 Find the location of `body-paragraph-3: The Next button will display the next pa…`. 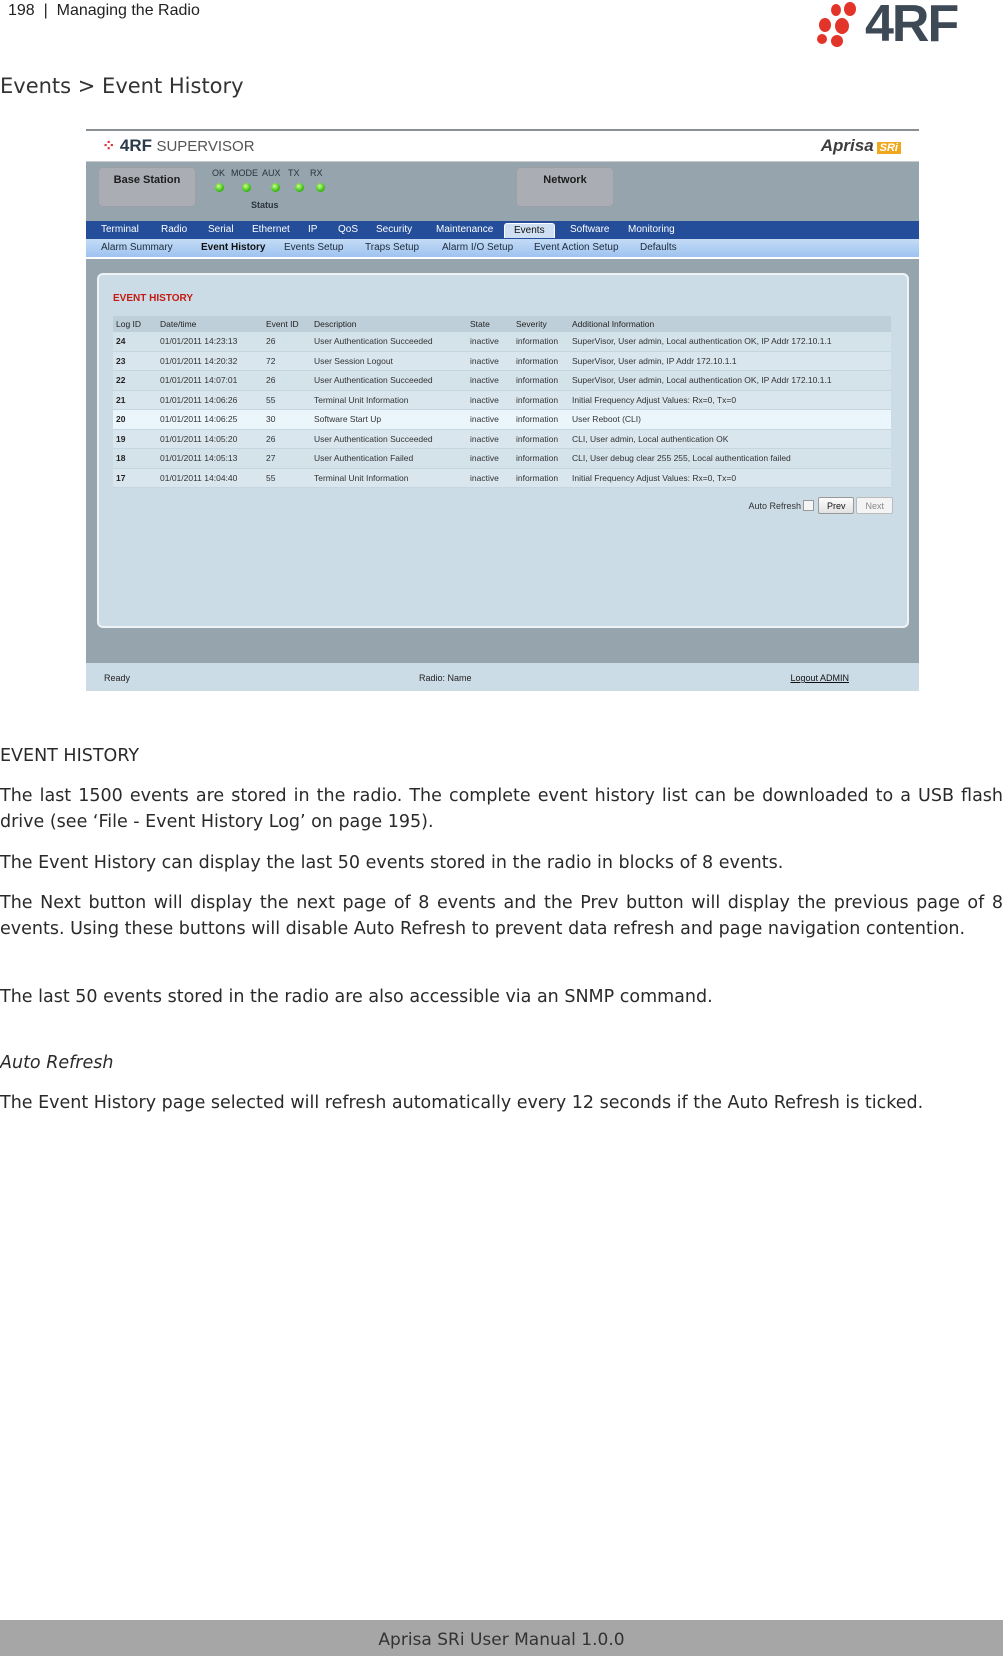

body-paragraph-3: The Next button will display the next pa… is located at coordinates (501, 916).